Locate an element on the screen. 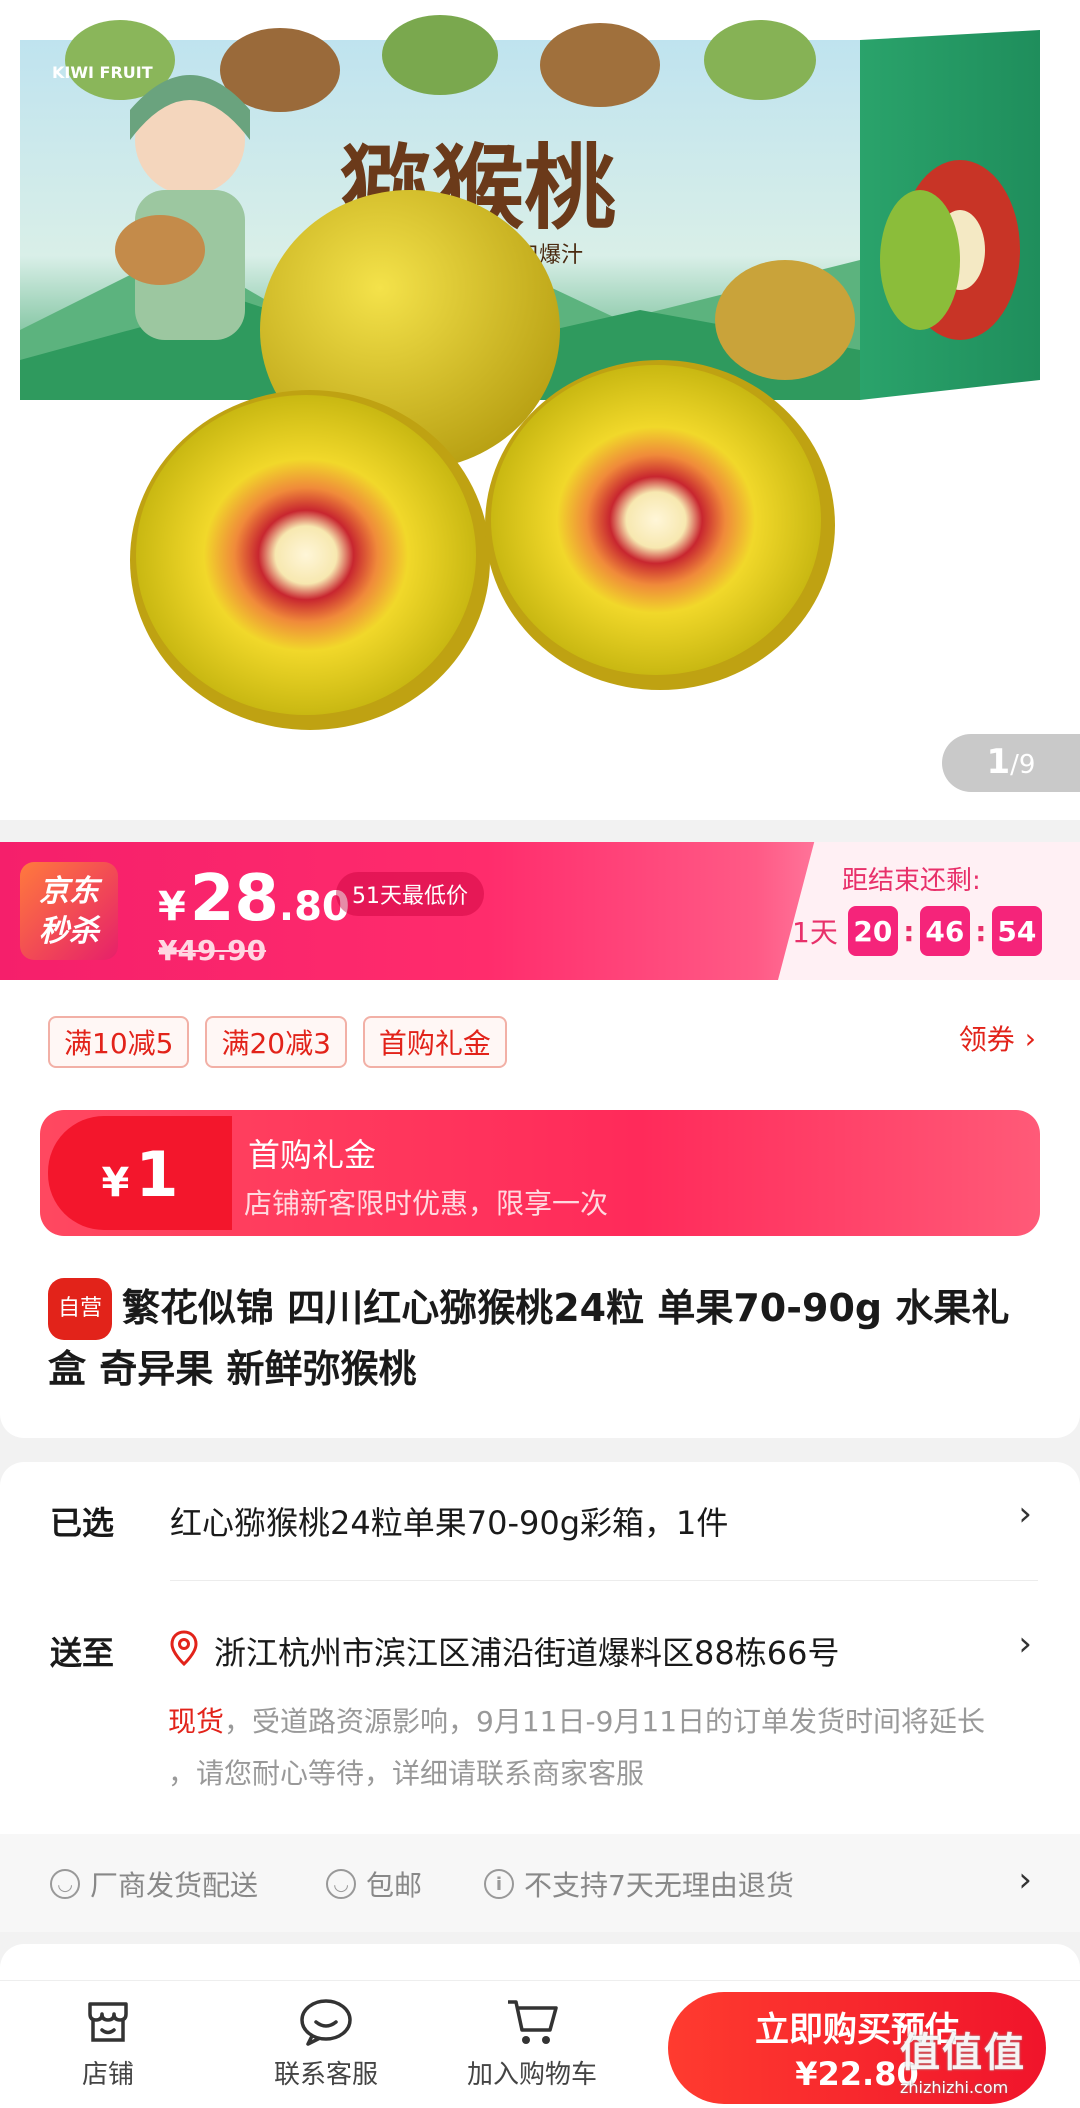 This screenshot has height=2108, width=1080. chat-icon is located at coordinates (326, 2022).